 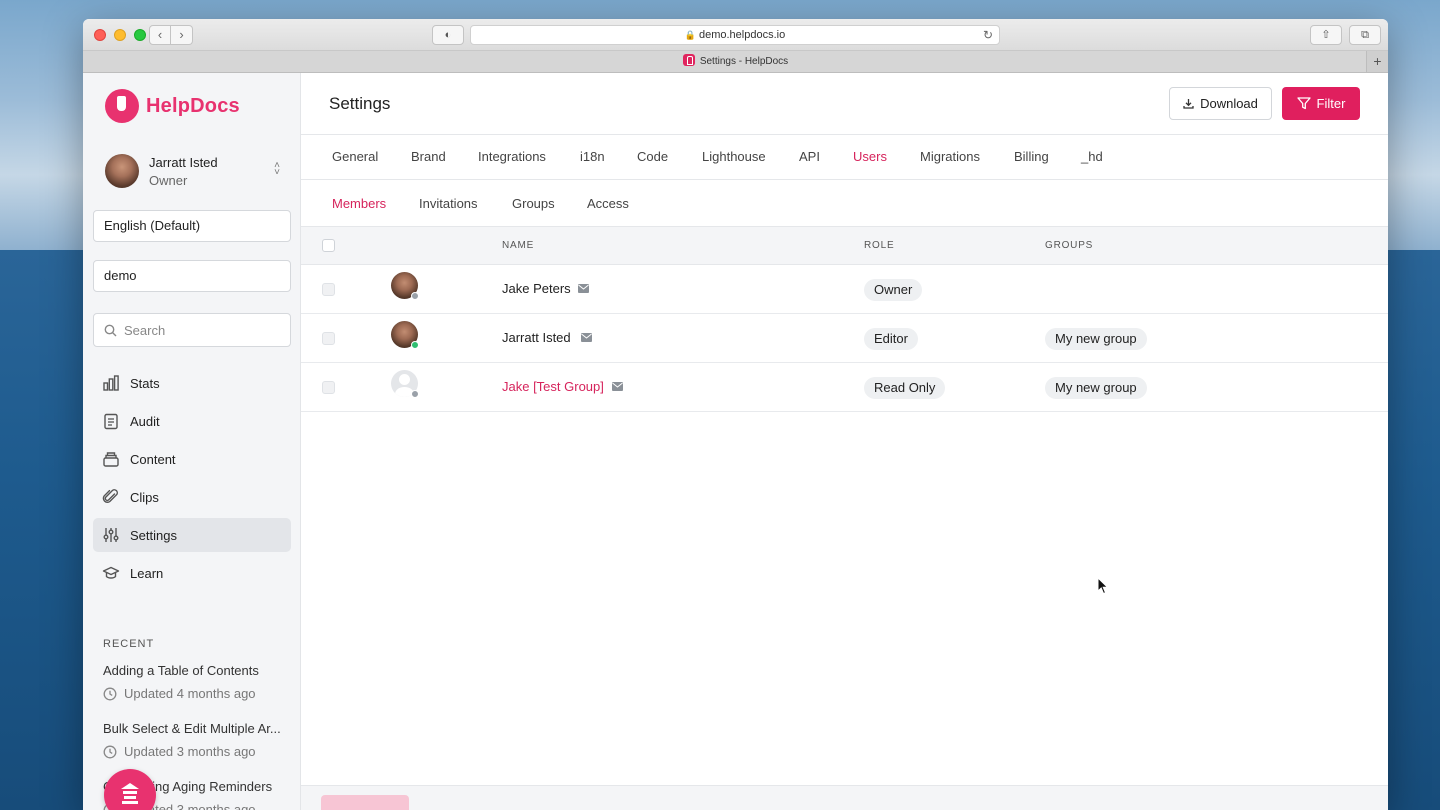 What do you see at coordinates (192, 573) in the screenshot?
I see `sidebar-item-learn: Learn` at bounding box center [192, 573].